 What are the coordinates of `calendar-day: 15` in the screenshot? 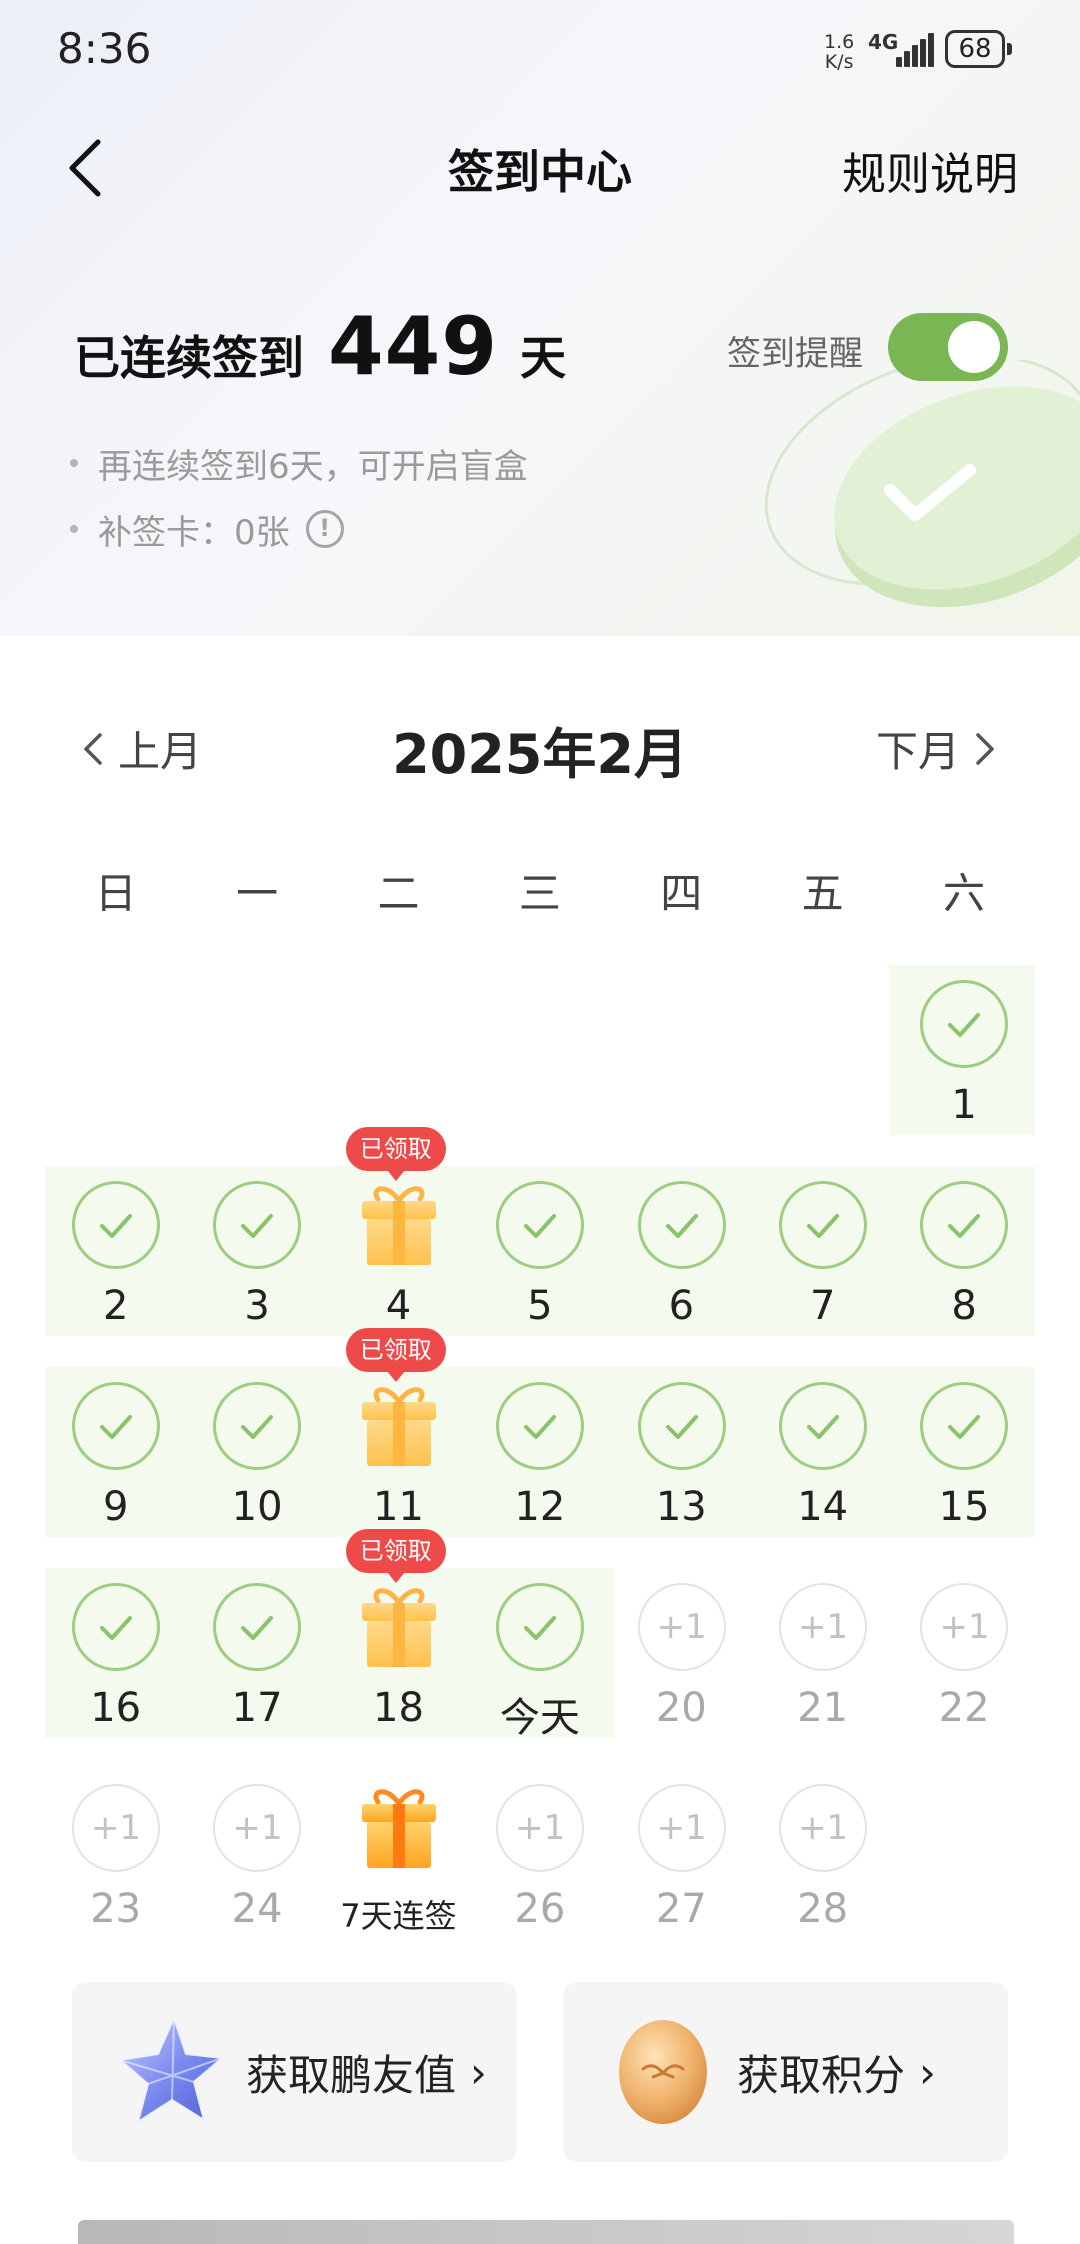 It's located at (963, 1457).